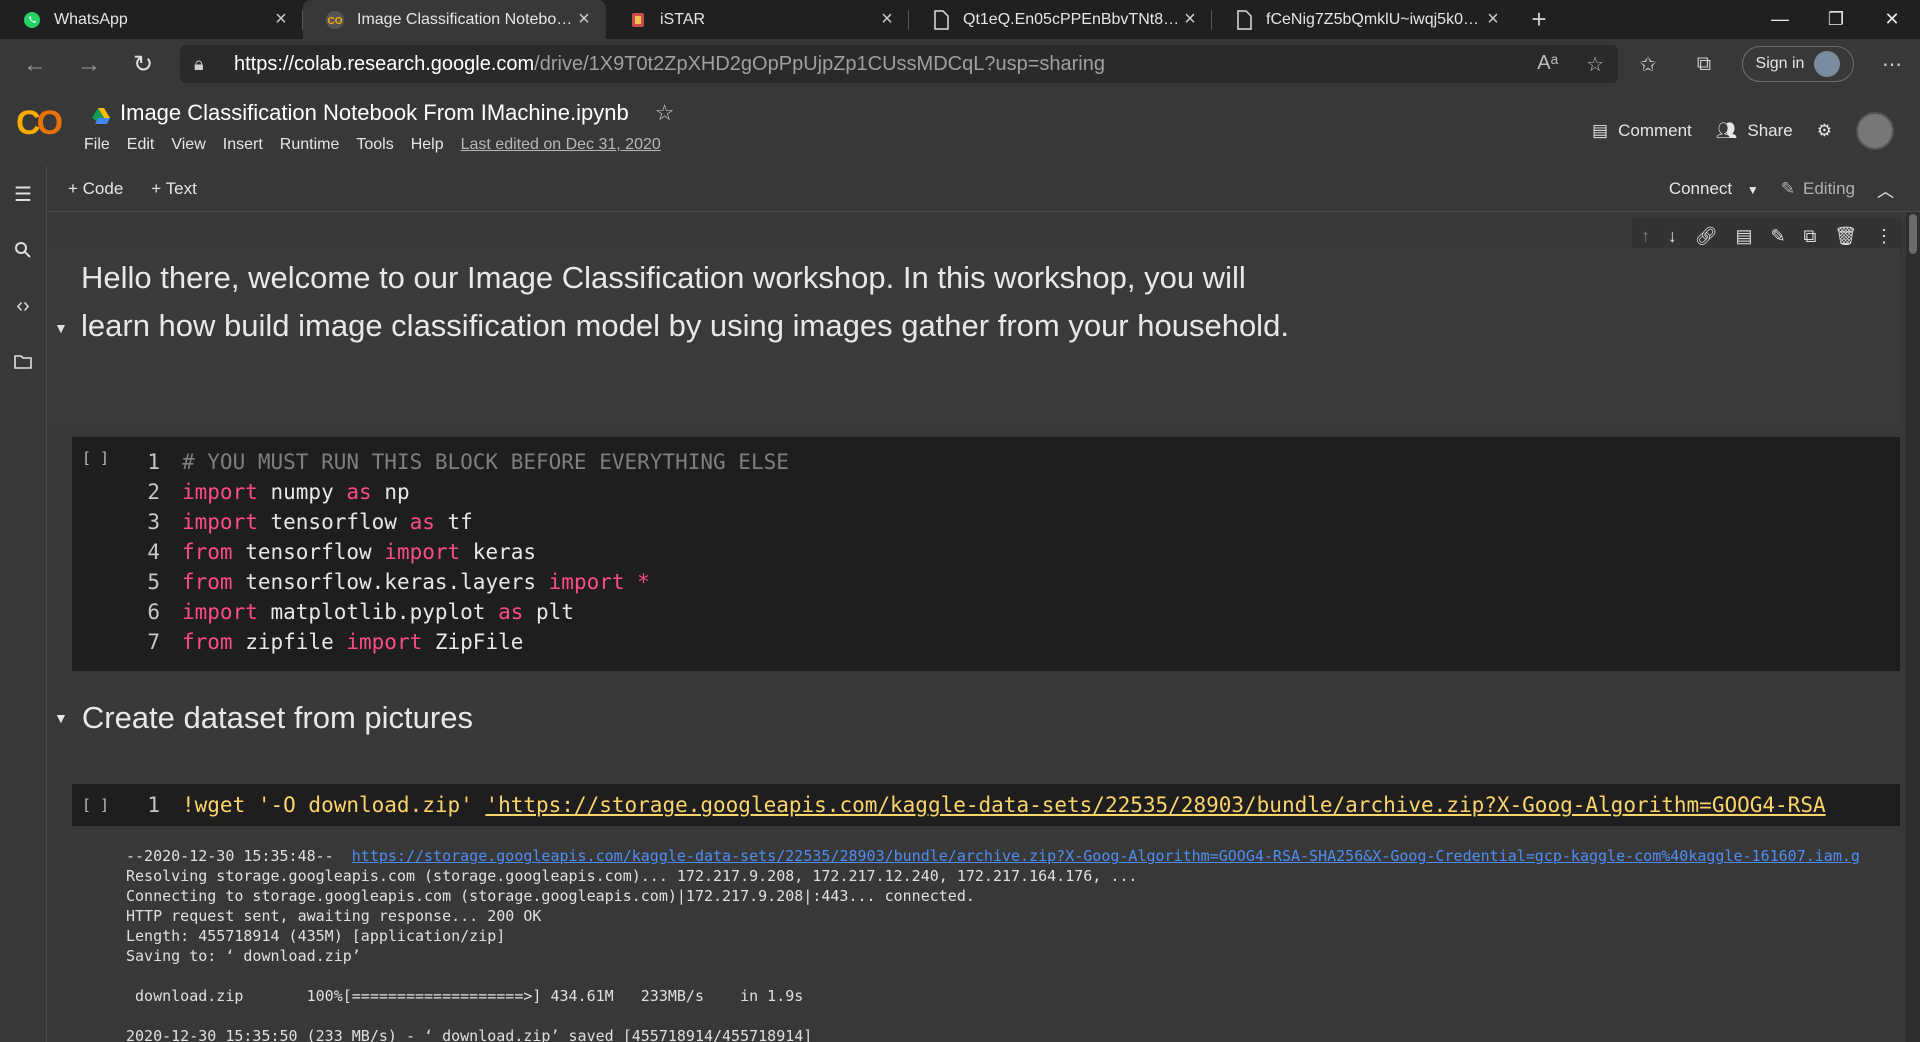 The width and height of the screenshot is (1920, 1042). Describe the element at coordinates (1809, 236) in the screenshot. I see `mirror-cell-icon: ⧉` at that location.